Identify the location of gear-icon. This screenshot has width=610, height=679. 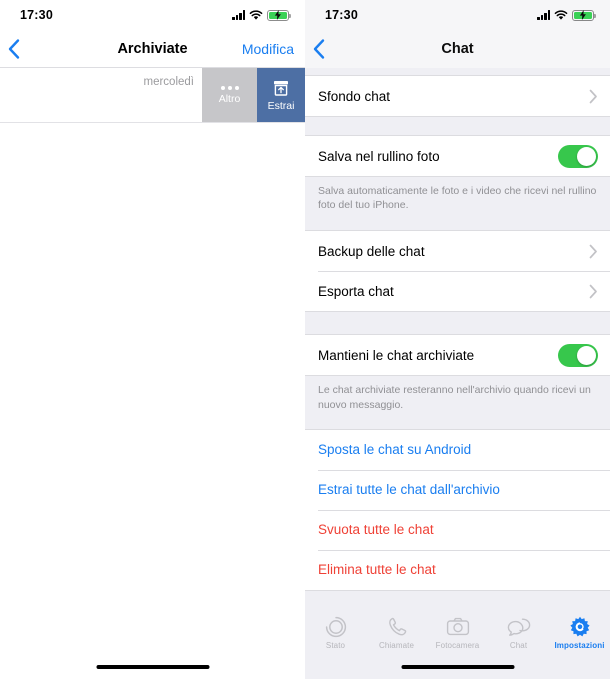
(580, 627).